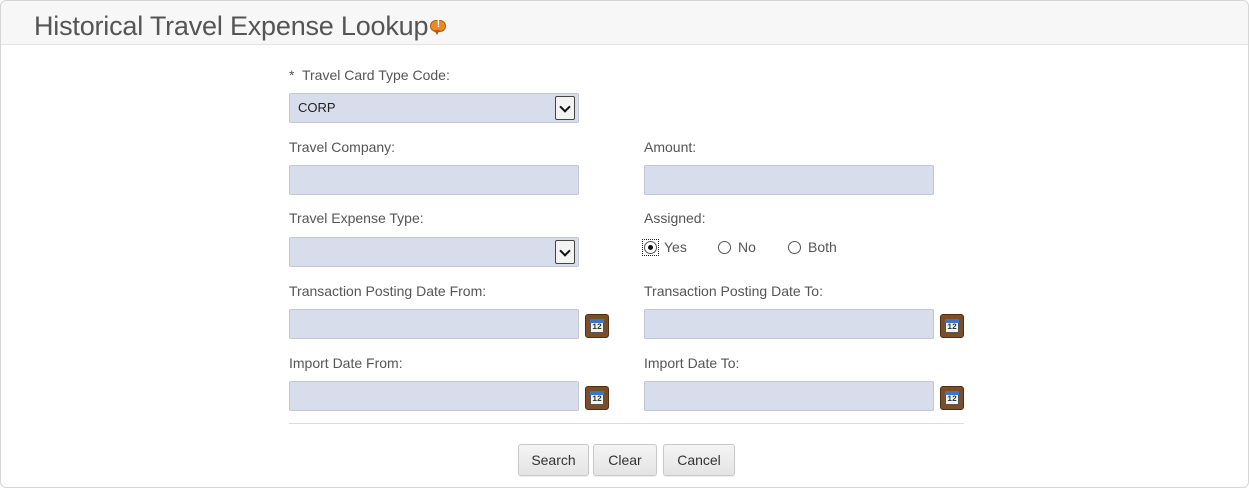  What do you see at coordinates (789, 180) in the screenshot?
I see `amount-input` at bounding box center [789, 180].